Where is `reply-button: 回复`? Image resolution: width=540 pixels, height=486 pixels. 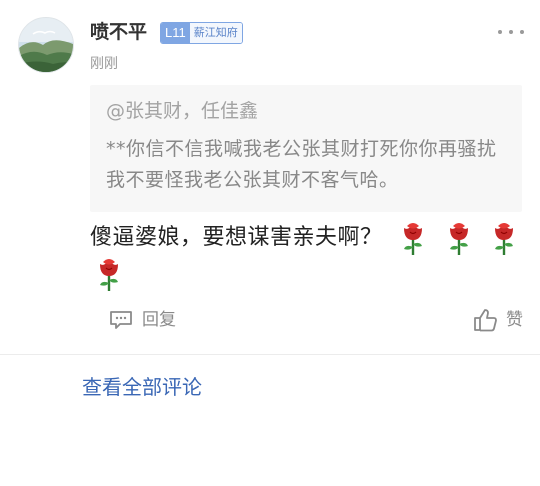 reply-button: 回复 is located at coordinates (142, 320).